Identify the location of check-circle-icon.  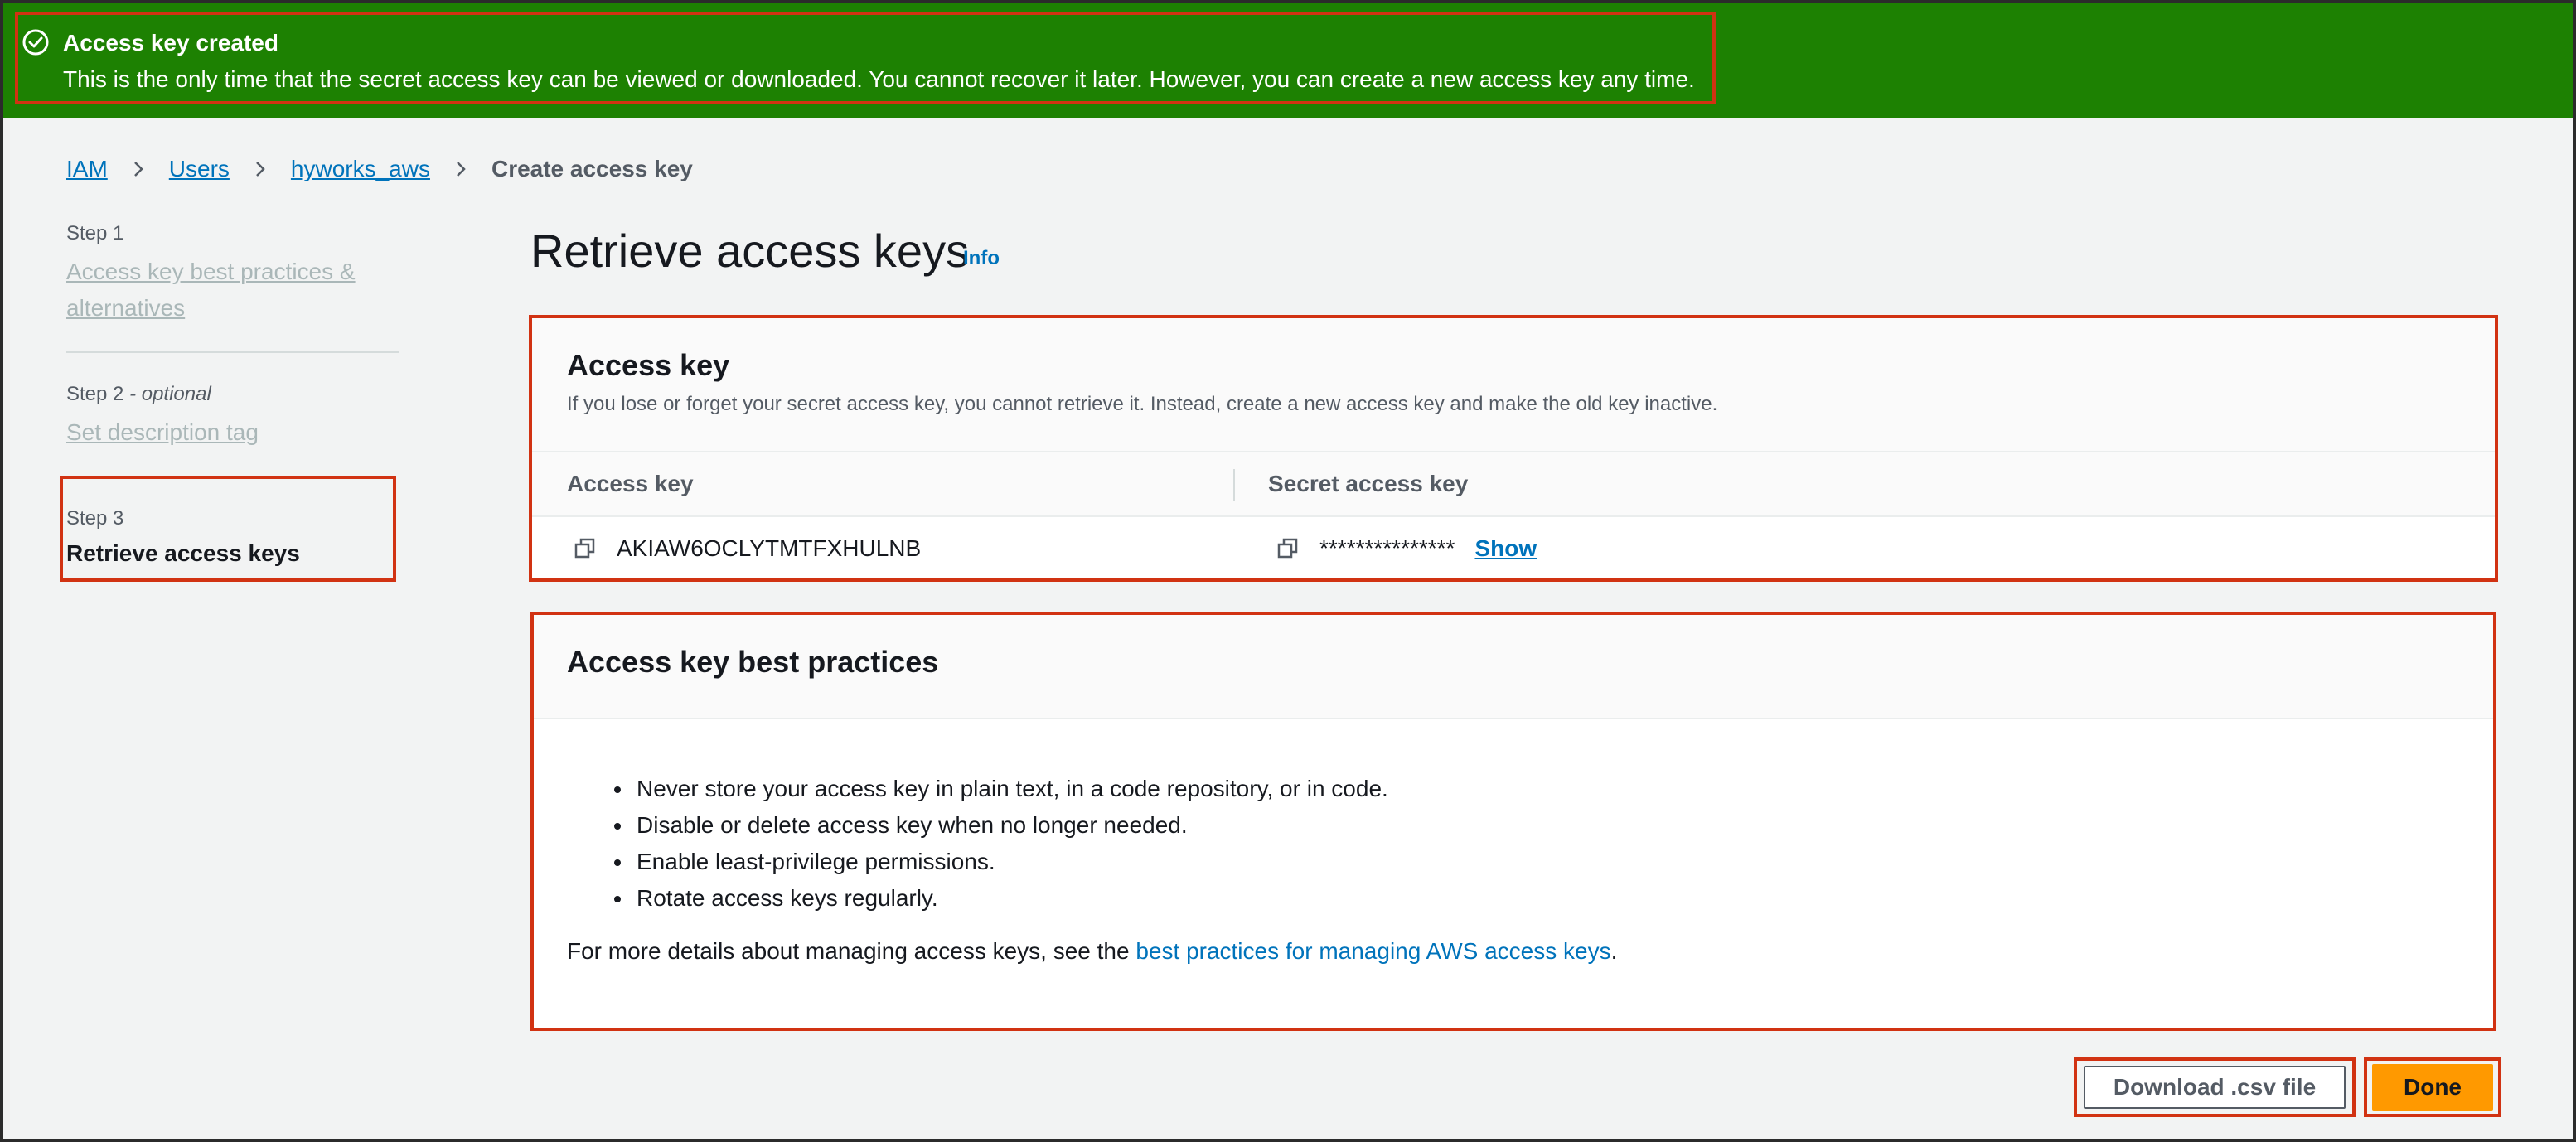
(35, 42).